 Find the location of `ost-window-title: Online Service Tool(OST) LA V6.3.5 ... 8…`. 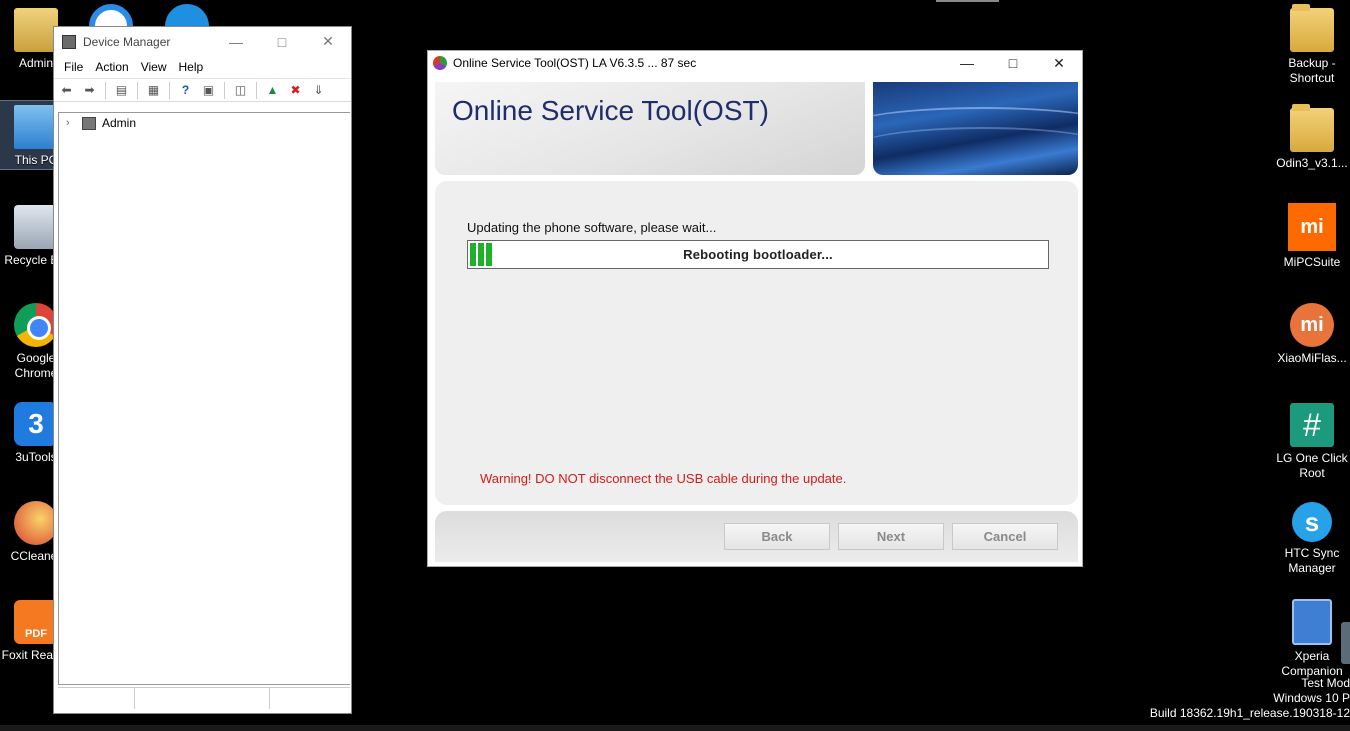

ost-window-title: Online Service Tool(OST) LA V6.3.5 ... 8… is located at coordinates (575, 63).